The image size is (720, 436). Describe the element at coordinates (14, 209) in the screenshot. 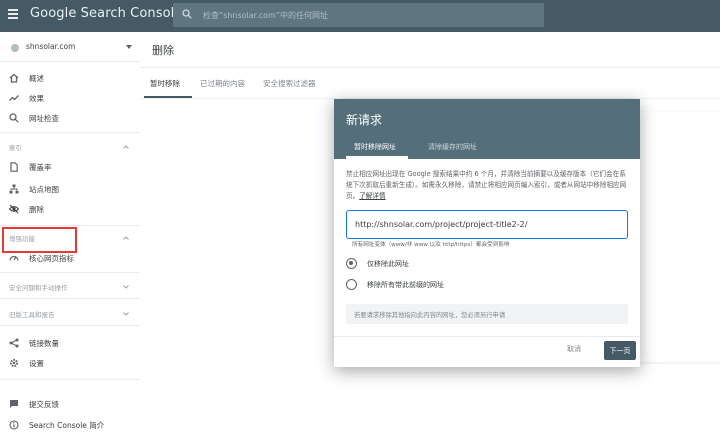

I see `eye-off-icon` at that location.